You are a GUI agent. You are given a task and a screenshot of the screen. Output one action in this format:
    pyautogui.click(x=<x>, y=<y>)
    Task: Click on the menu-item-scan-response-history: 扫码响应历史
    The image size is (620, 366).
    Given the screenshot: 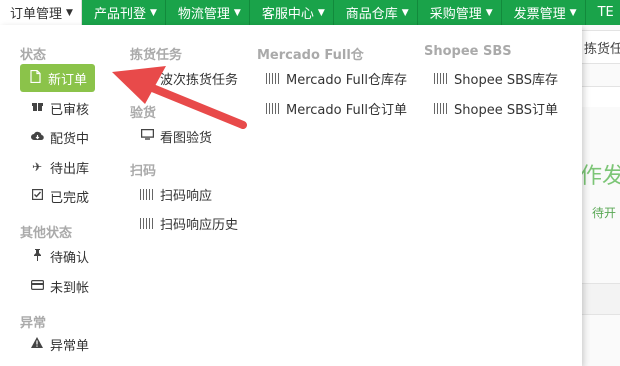 What is the action you would take?
    pyautogui.click(x=189, y=223)
    